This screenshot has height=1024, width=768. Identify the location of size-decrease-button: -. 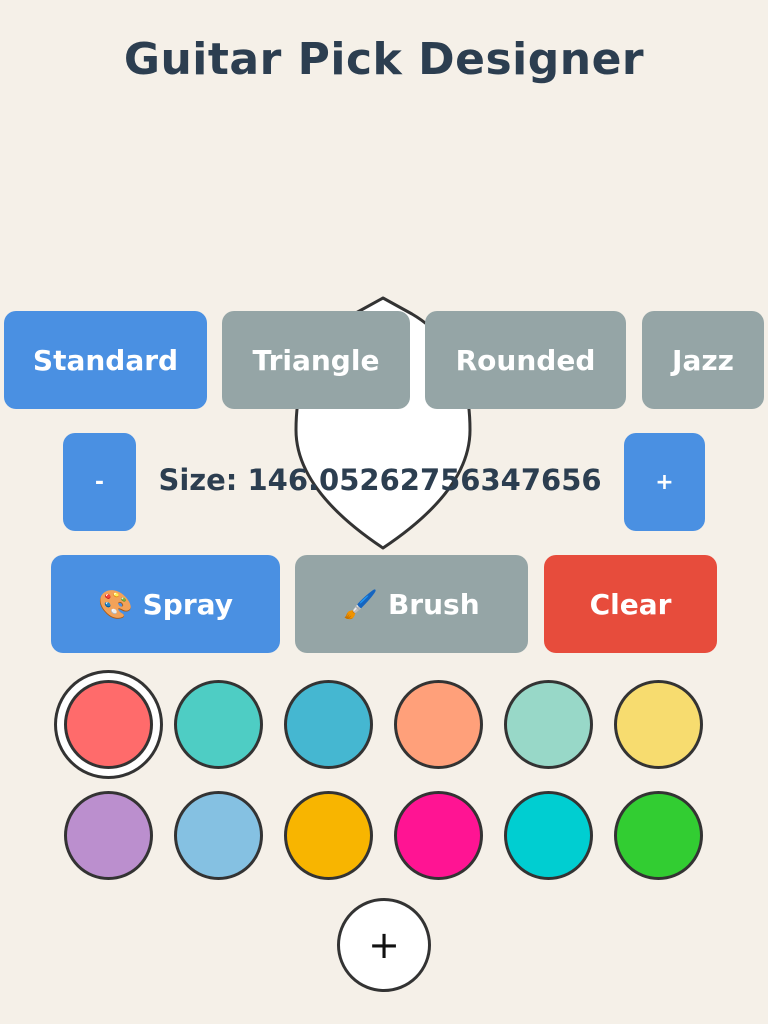
(99, 482).